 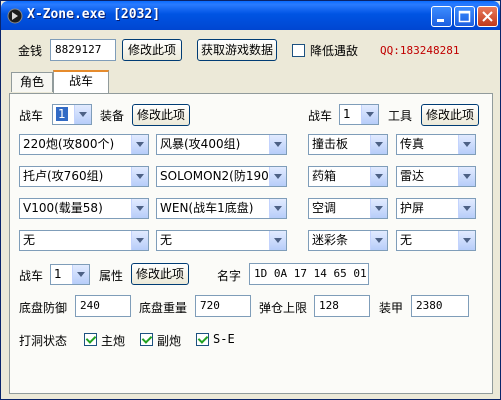 I want to click on equip-slot-1-select: 220炮(攻800个), so click(x=84, y=144).